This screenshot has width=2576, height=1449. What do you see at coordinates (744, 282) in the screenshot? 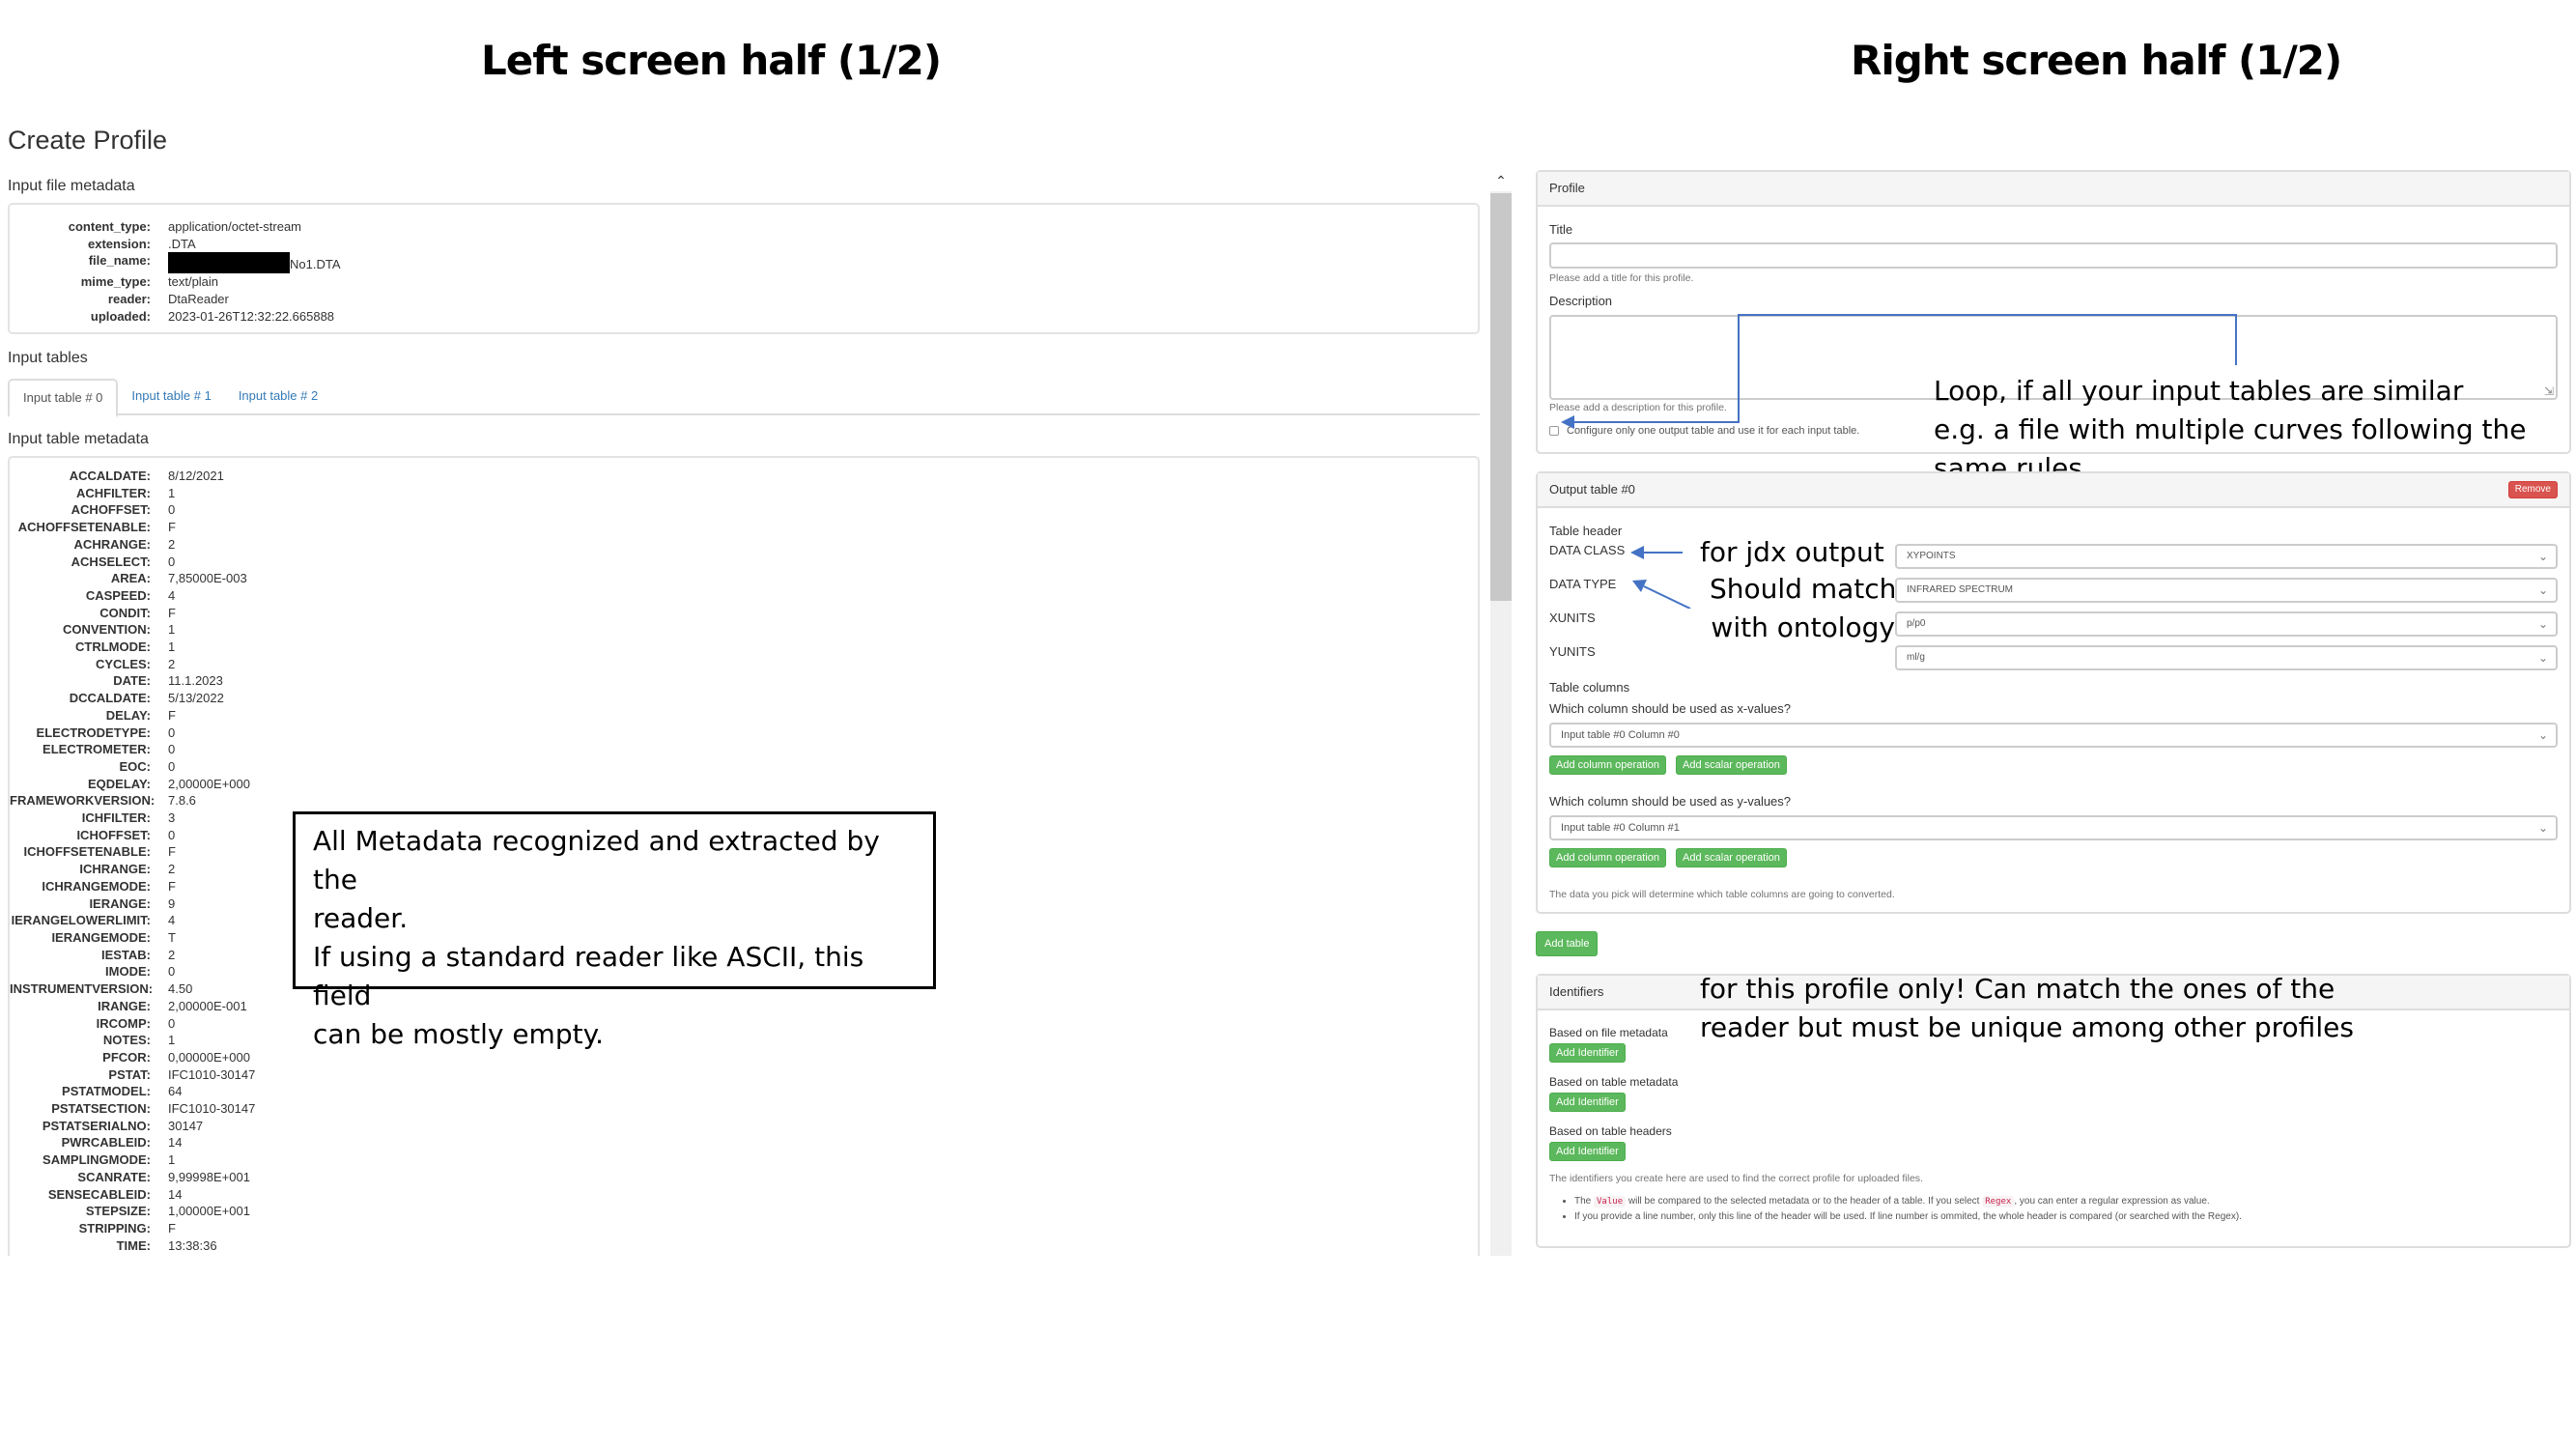
I see `file-metadata-row: mime_type: text/plain` at bounding box center [744, 282].